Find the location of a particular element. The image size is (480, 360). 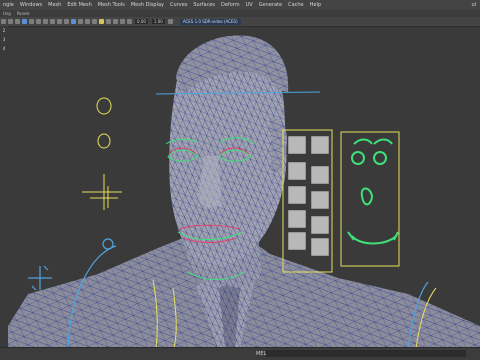

wireframe-icon is located at coordinates (73, 21).